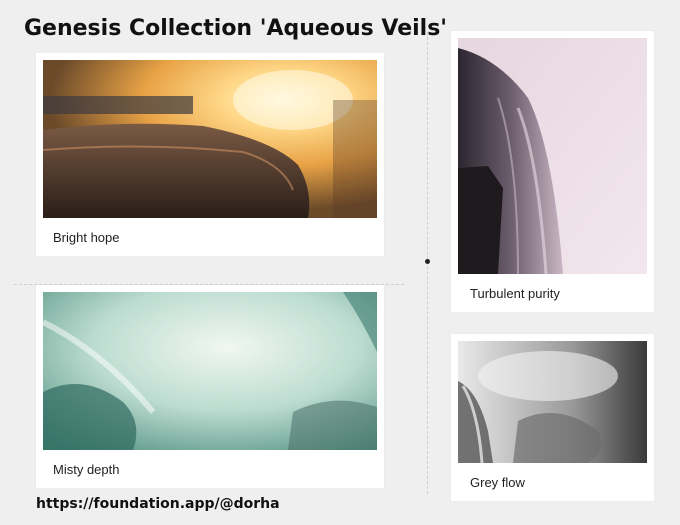 This screenshot has width=680, height=525. I want to click on artwork-image-grey-flow, so click(552, 402).